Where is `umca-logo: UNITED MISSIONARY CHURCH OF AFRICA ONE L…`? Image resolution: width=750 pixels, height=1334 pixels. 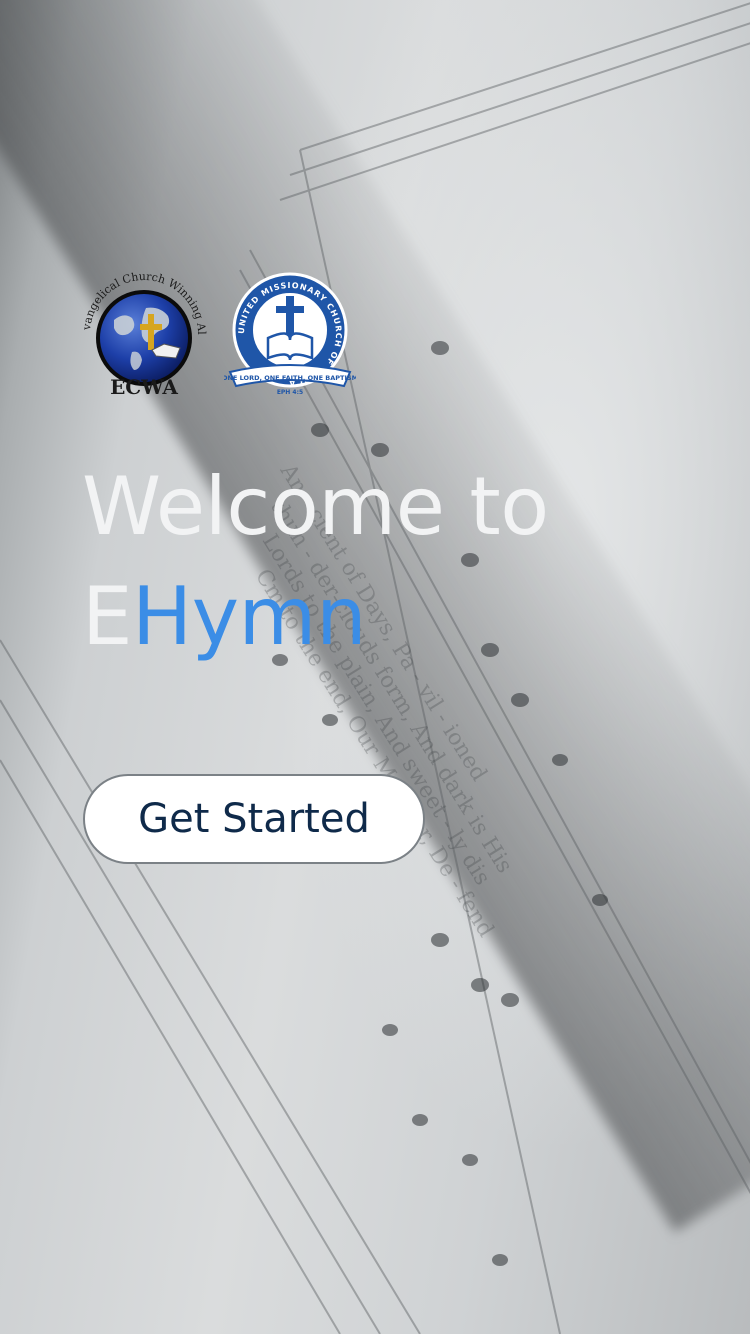 umca-logo: UNITED MISSIONARY CHURCH OF AFRICA ONE L… is located at coordinates (290, 336).